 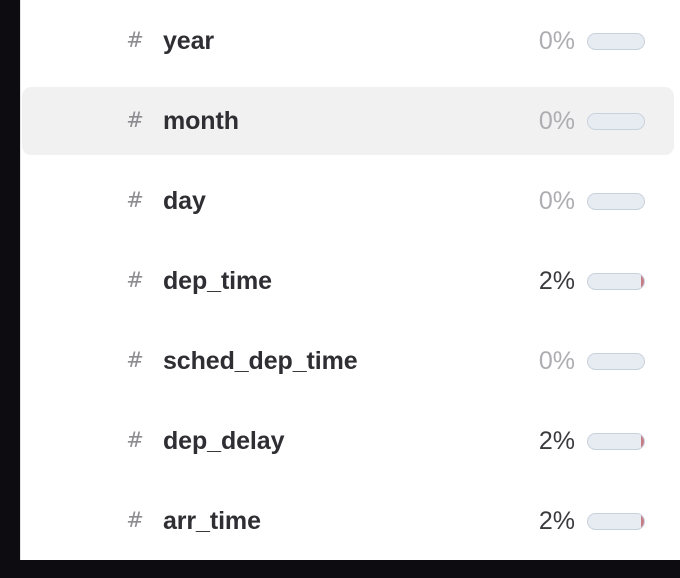 What do you see at coordinates (348, 441) in the screenshot?
I see `column-row: # dep_delay 2%` at bounding box center [348, 441].